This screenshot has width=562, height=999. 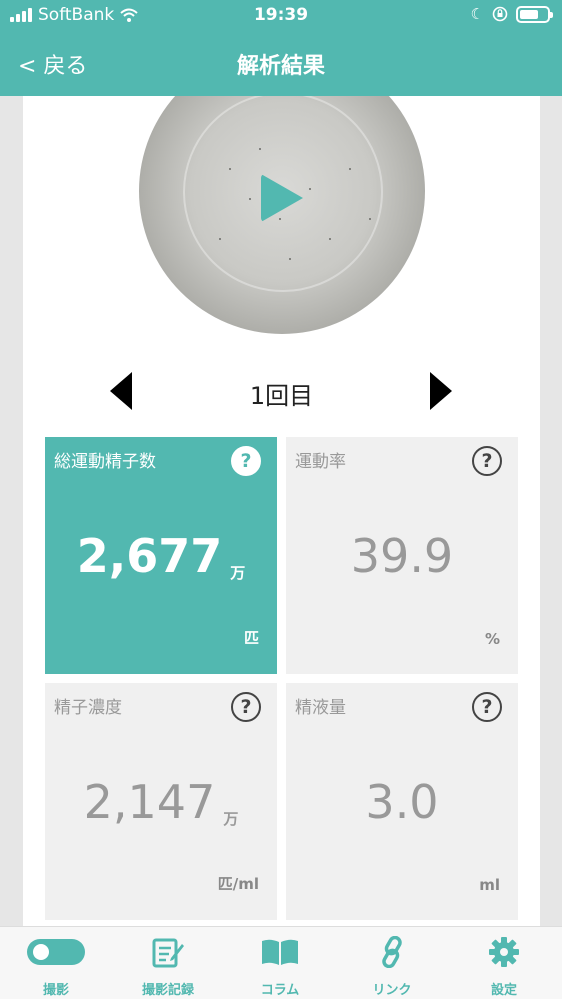 I want to click on tile-title: 総運動精子数, so click(x=105, y=462).